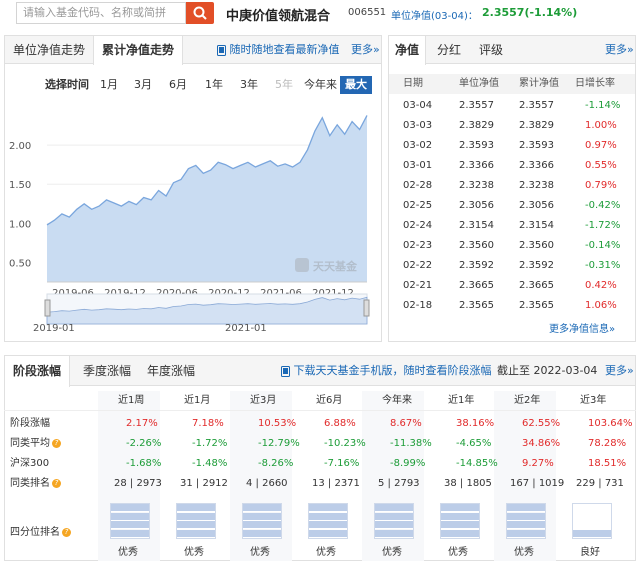 Image resolution: width=640 pixels, height=563 pixels. What do you see at coordinates (249, 85) in the screenshot?
I see `period-3y: 3年` at bounding box center [249, 85].